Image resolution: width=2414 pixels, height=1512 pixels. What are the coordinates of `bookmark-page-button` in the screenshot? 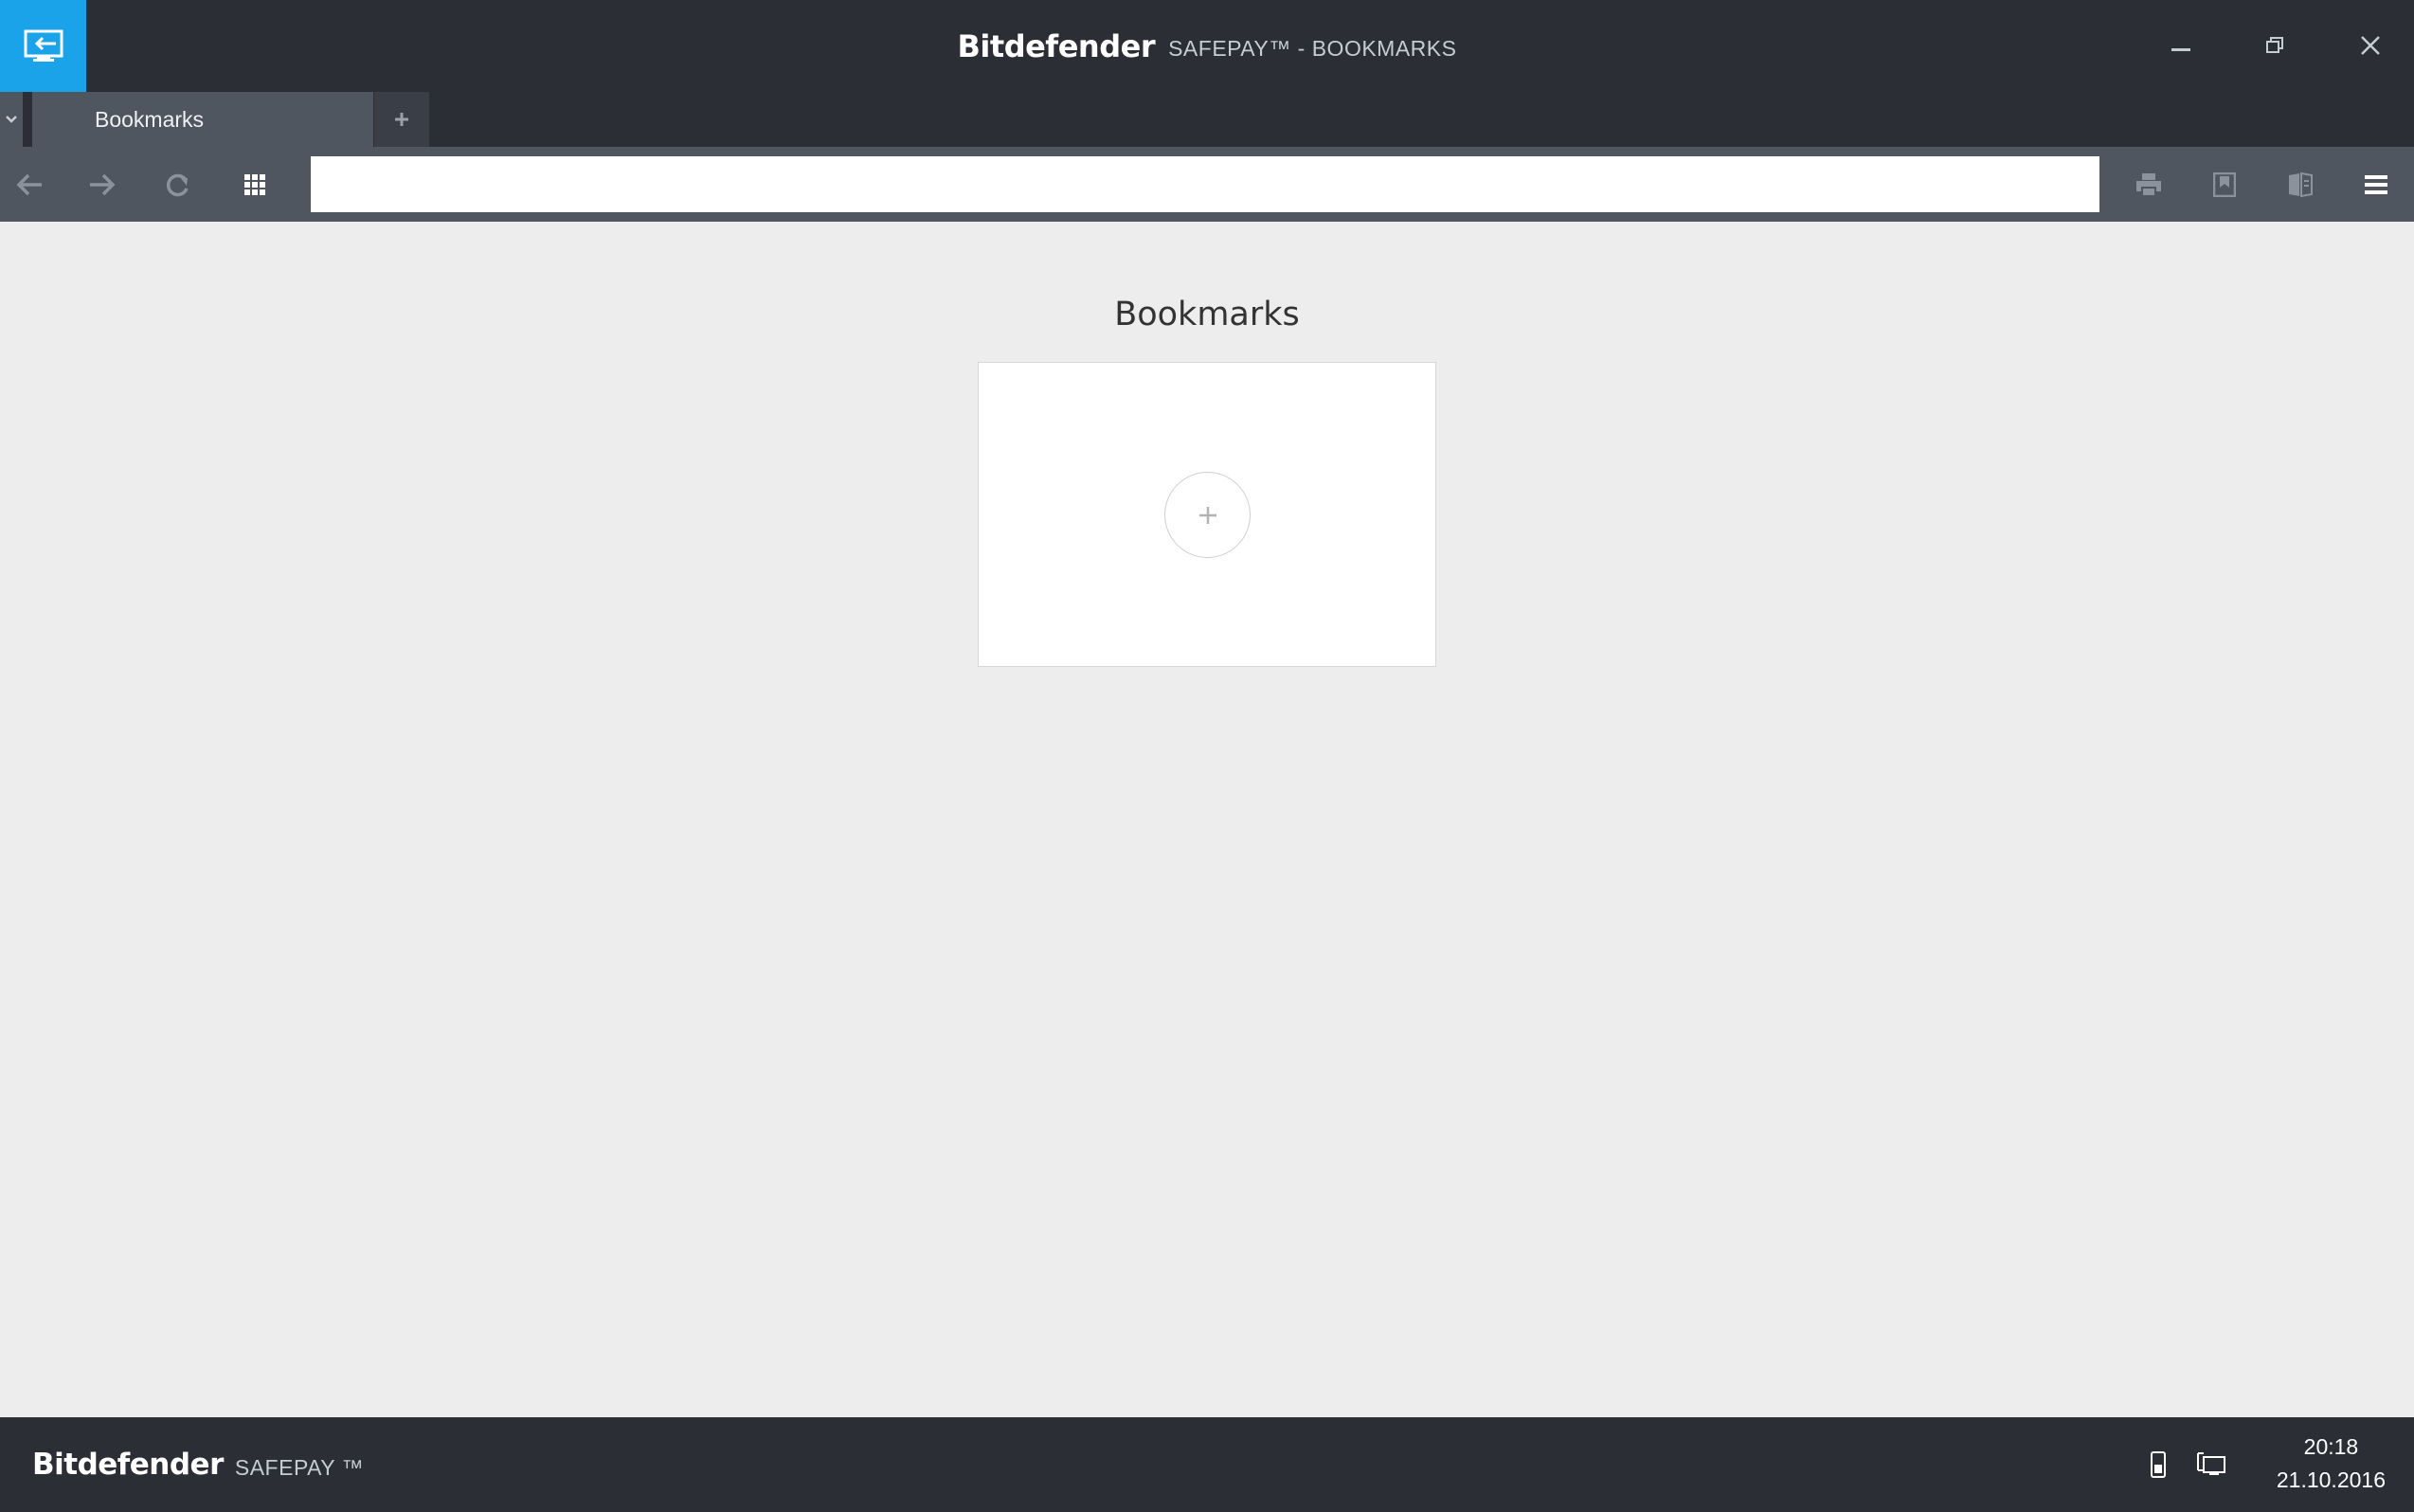 It's located at (2224, 184).